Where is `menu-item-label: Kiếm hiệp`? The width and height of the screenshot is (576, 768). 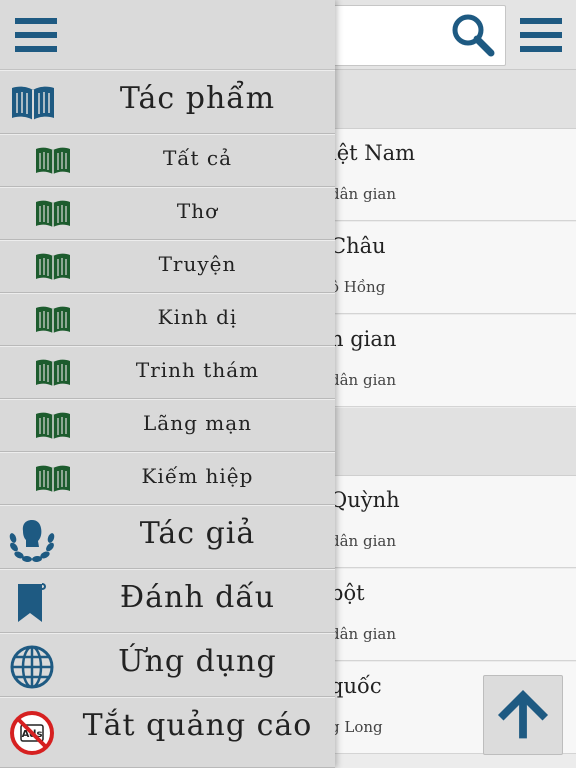 menu-item-label: Kiếm hiệp is located at coordinates (197, 476).